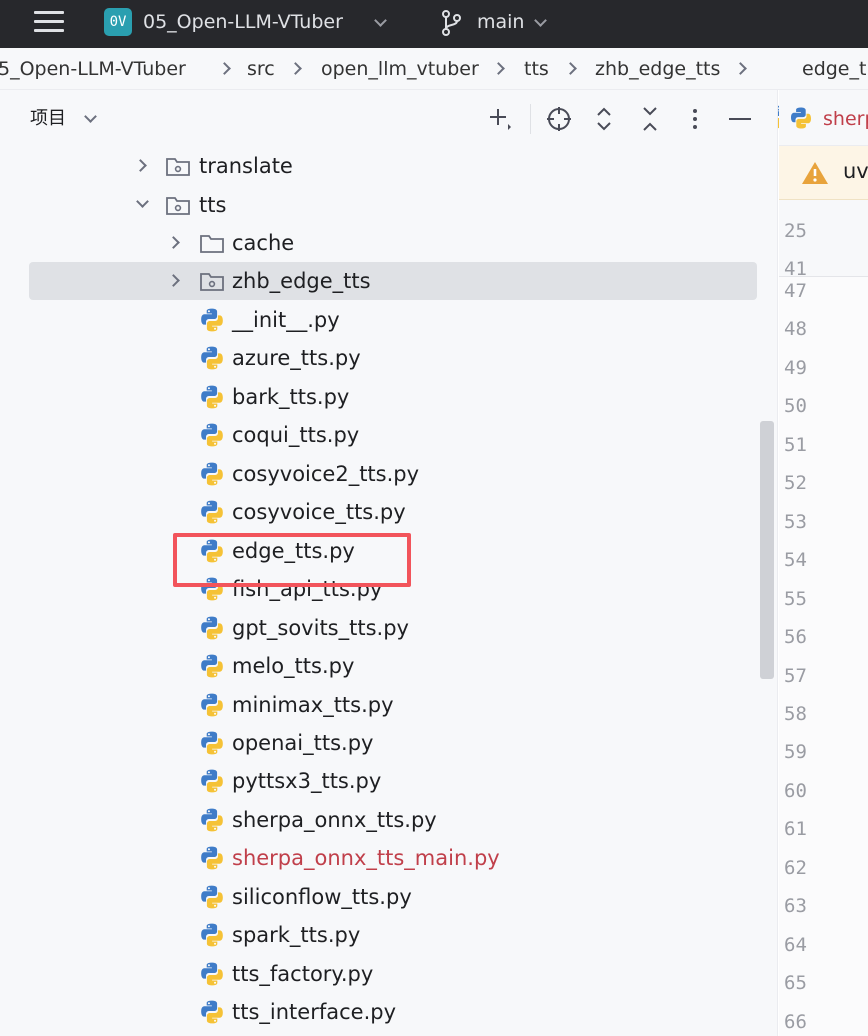 The width and height of the screenshot is (868, 1036). What do you see at coordinates (48, 119) in the screenshot?
I see `panel-title: 项目` at bounding box center [48, 119].